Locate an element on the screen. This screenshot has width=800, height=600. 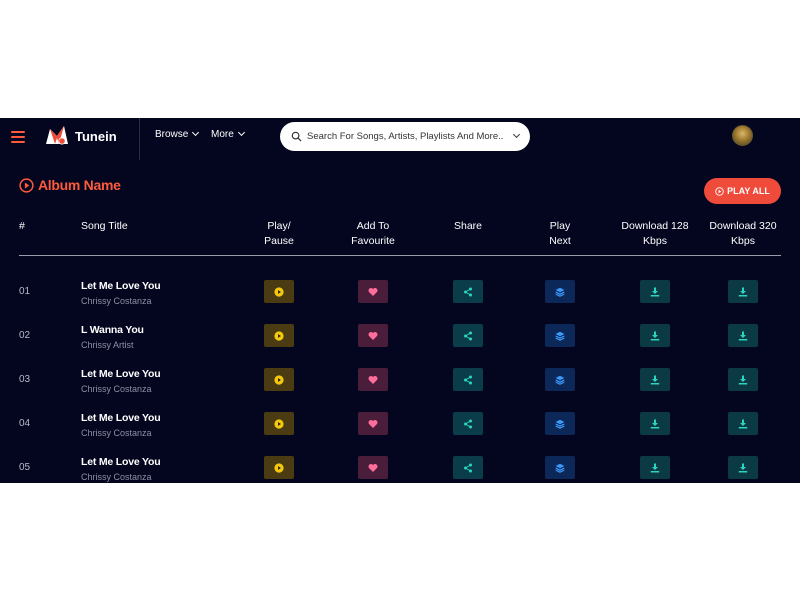
table-row: 01 Let Me Love You Chrissy Costanza is located at coordinates (400, 300).